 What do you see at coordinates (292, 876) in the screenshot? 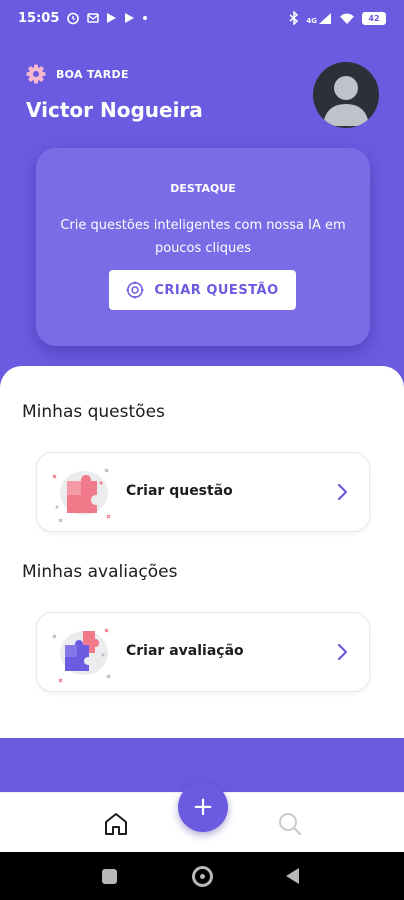
I see `back-icon` at bounding box center [292, 876].